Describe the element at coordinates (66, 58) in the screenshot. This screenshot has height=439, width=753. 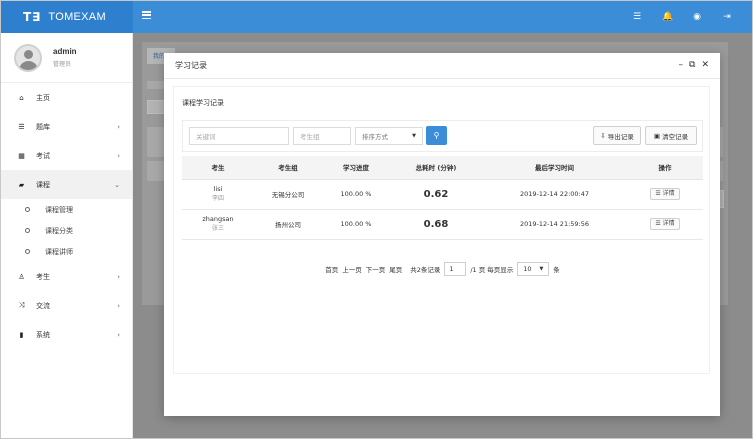
I see `user-profile: admin 管理员` at that location.